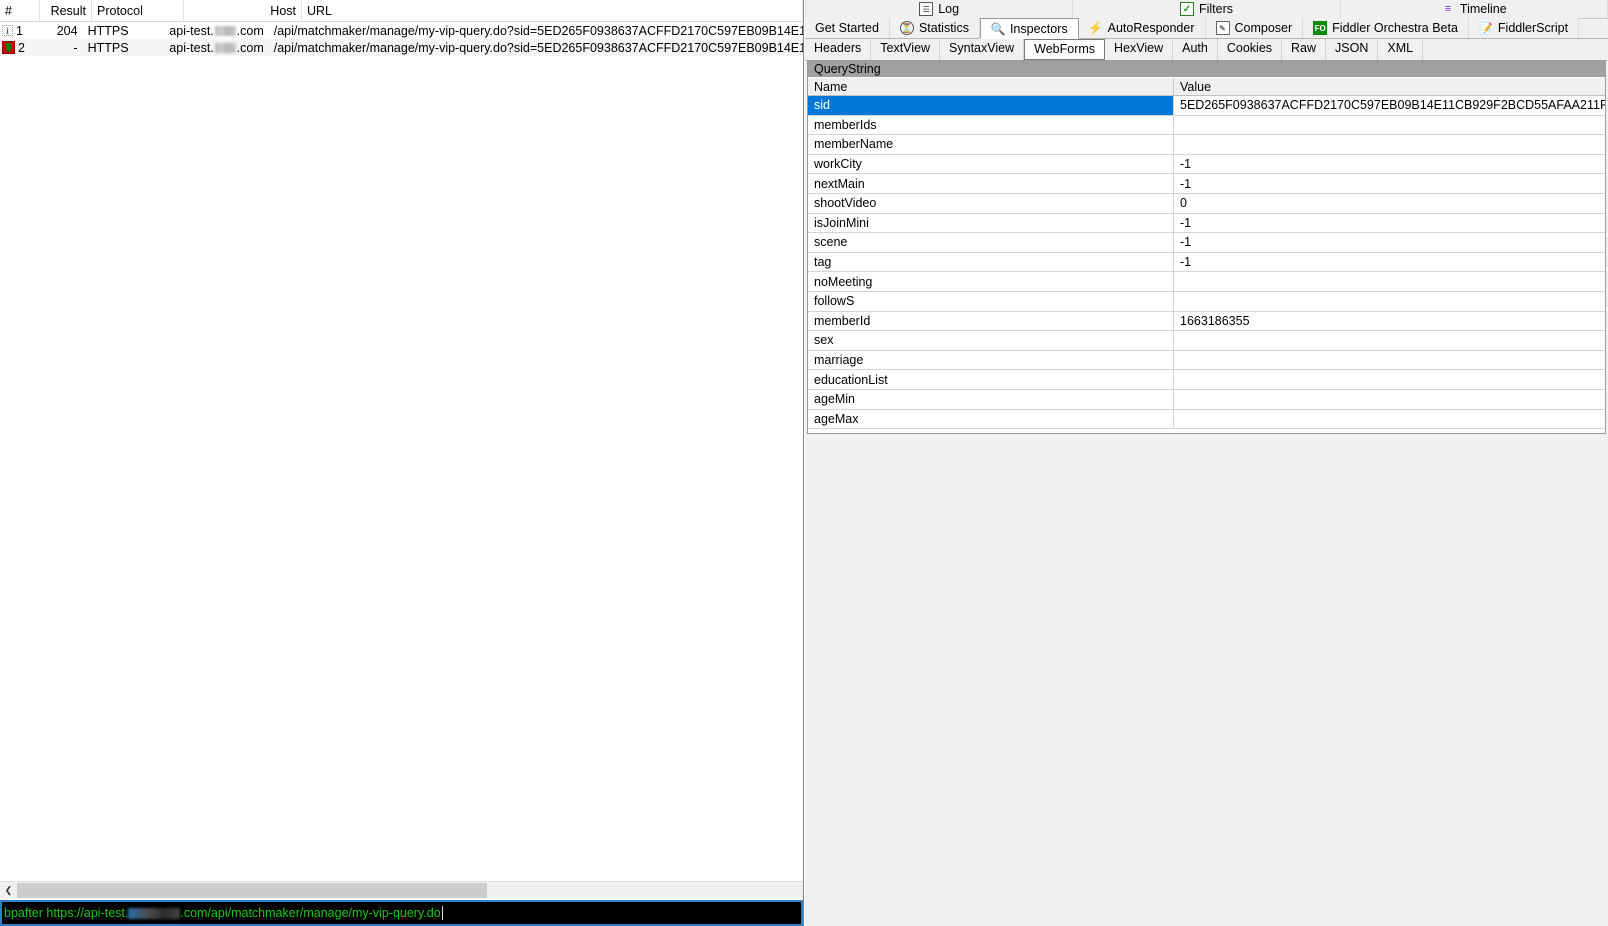 Image resolution: width=1608 pixels, height=926 pixels. What do you see at coordinates (1524, 28) in the screenshot?
I see `tab-fiddlerscript: 📝 FiddlerScript` at bounding box center [1524, 28].